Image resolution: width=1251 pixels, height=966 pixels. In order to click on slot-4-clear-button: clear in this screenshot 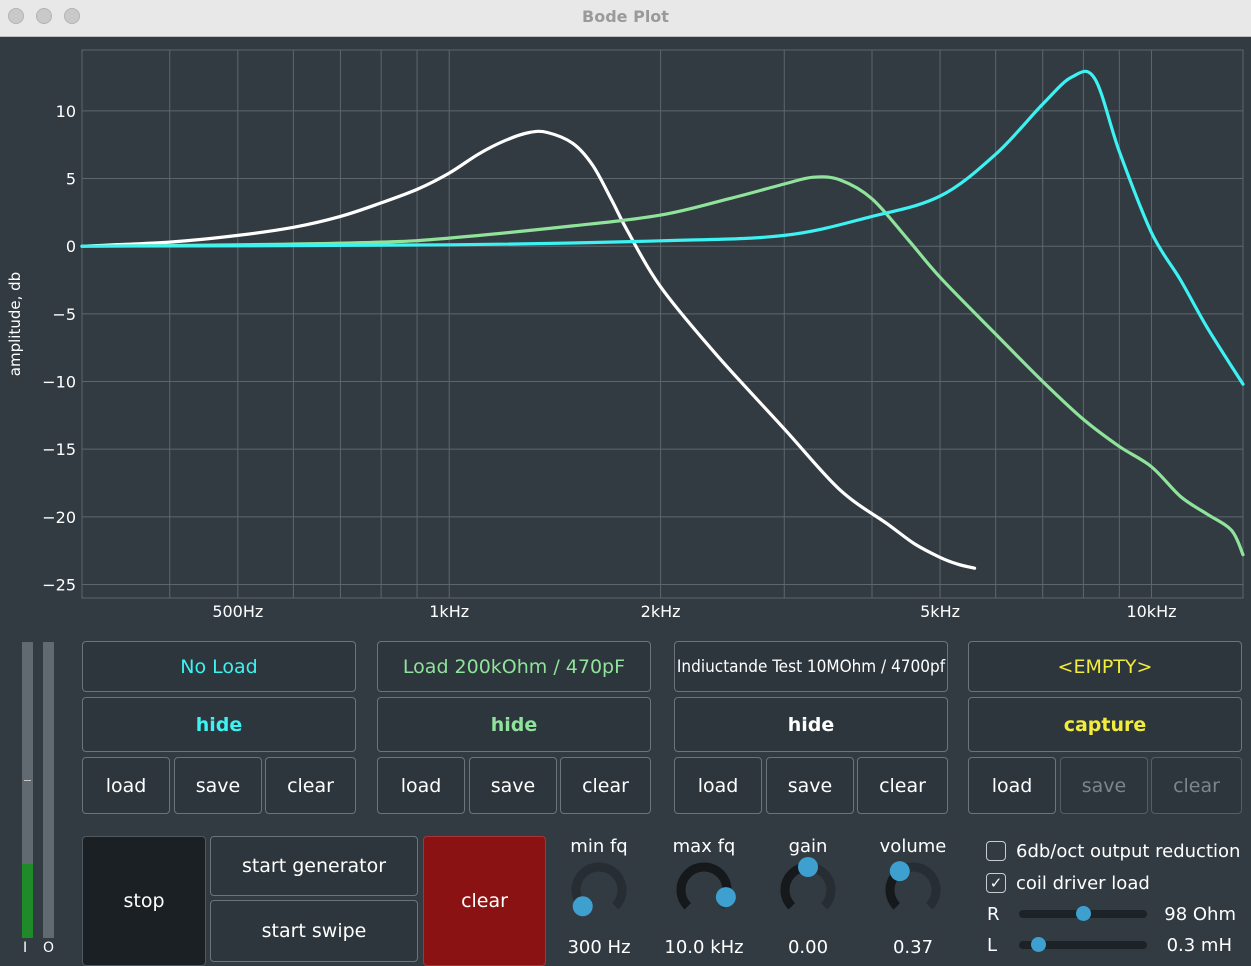, I will do `click(1196, 785)`.